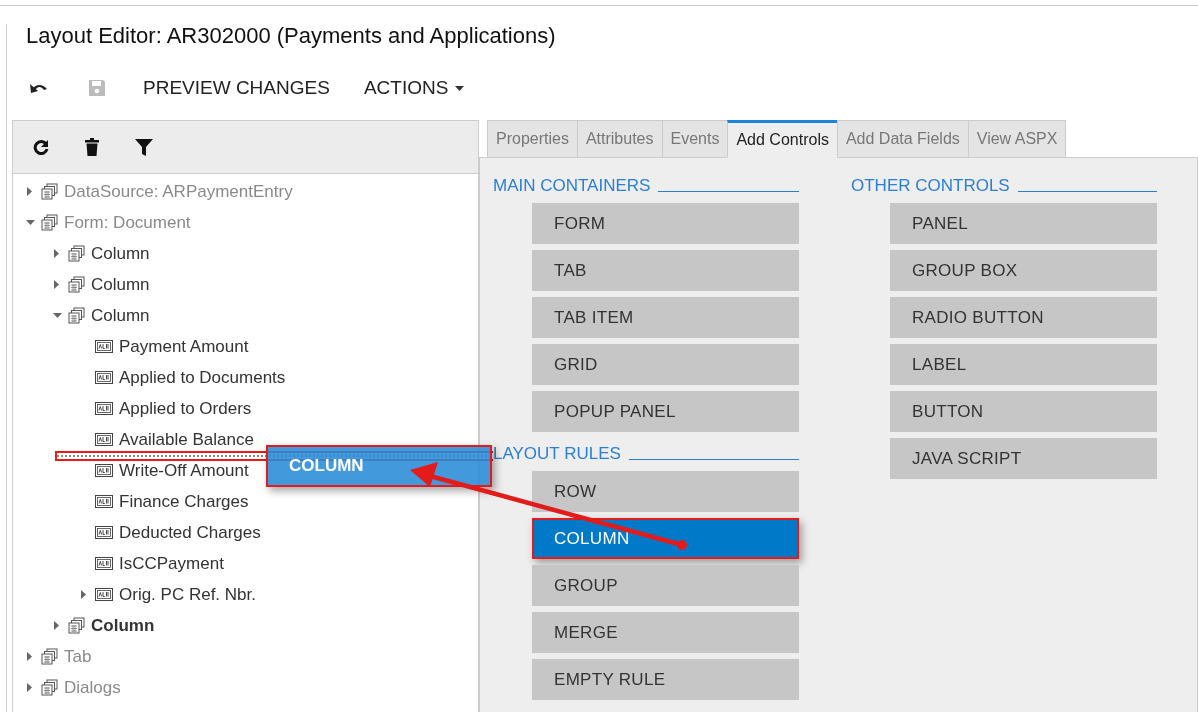  I want to click on delete-button, so click(92, 147).